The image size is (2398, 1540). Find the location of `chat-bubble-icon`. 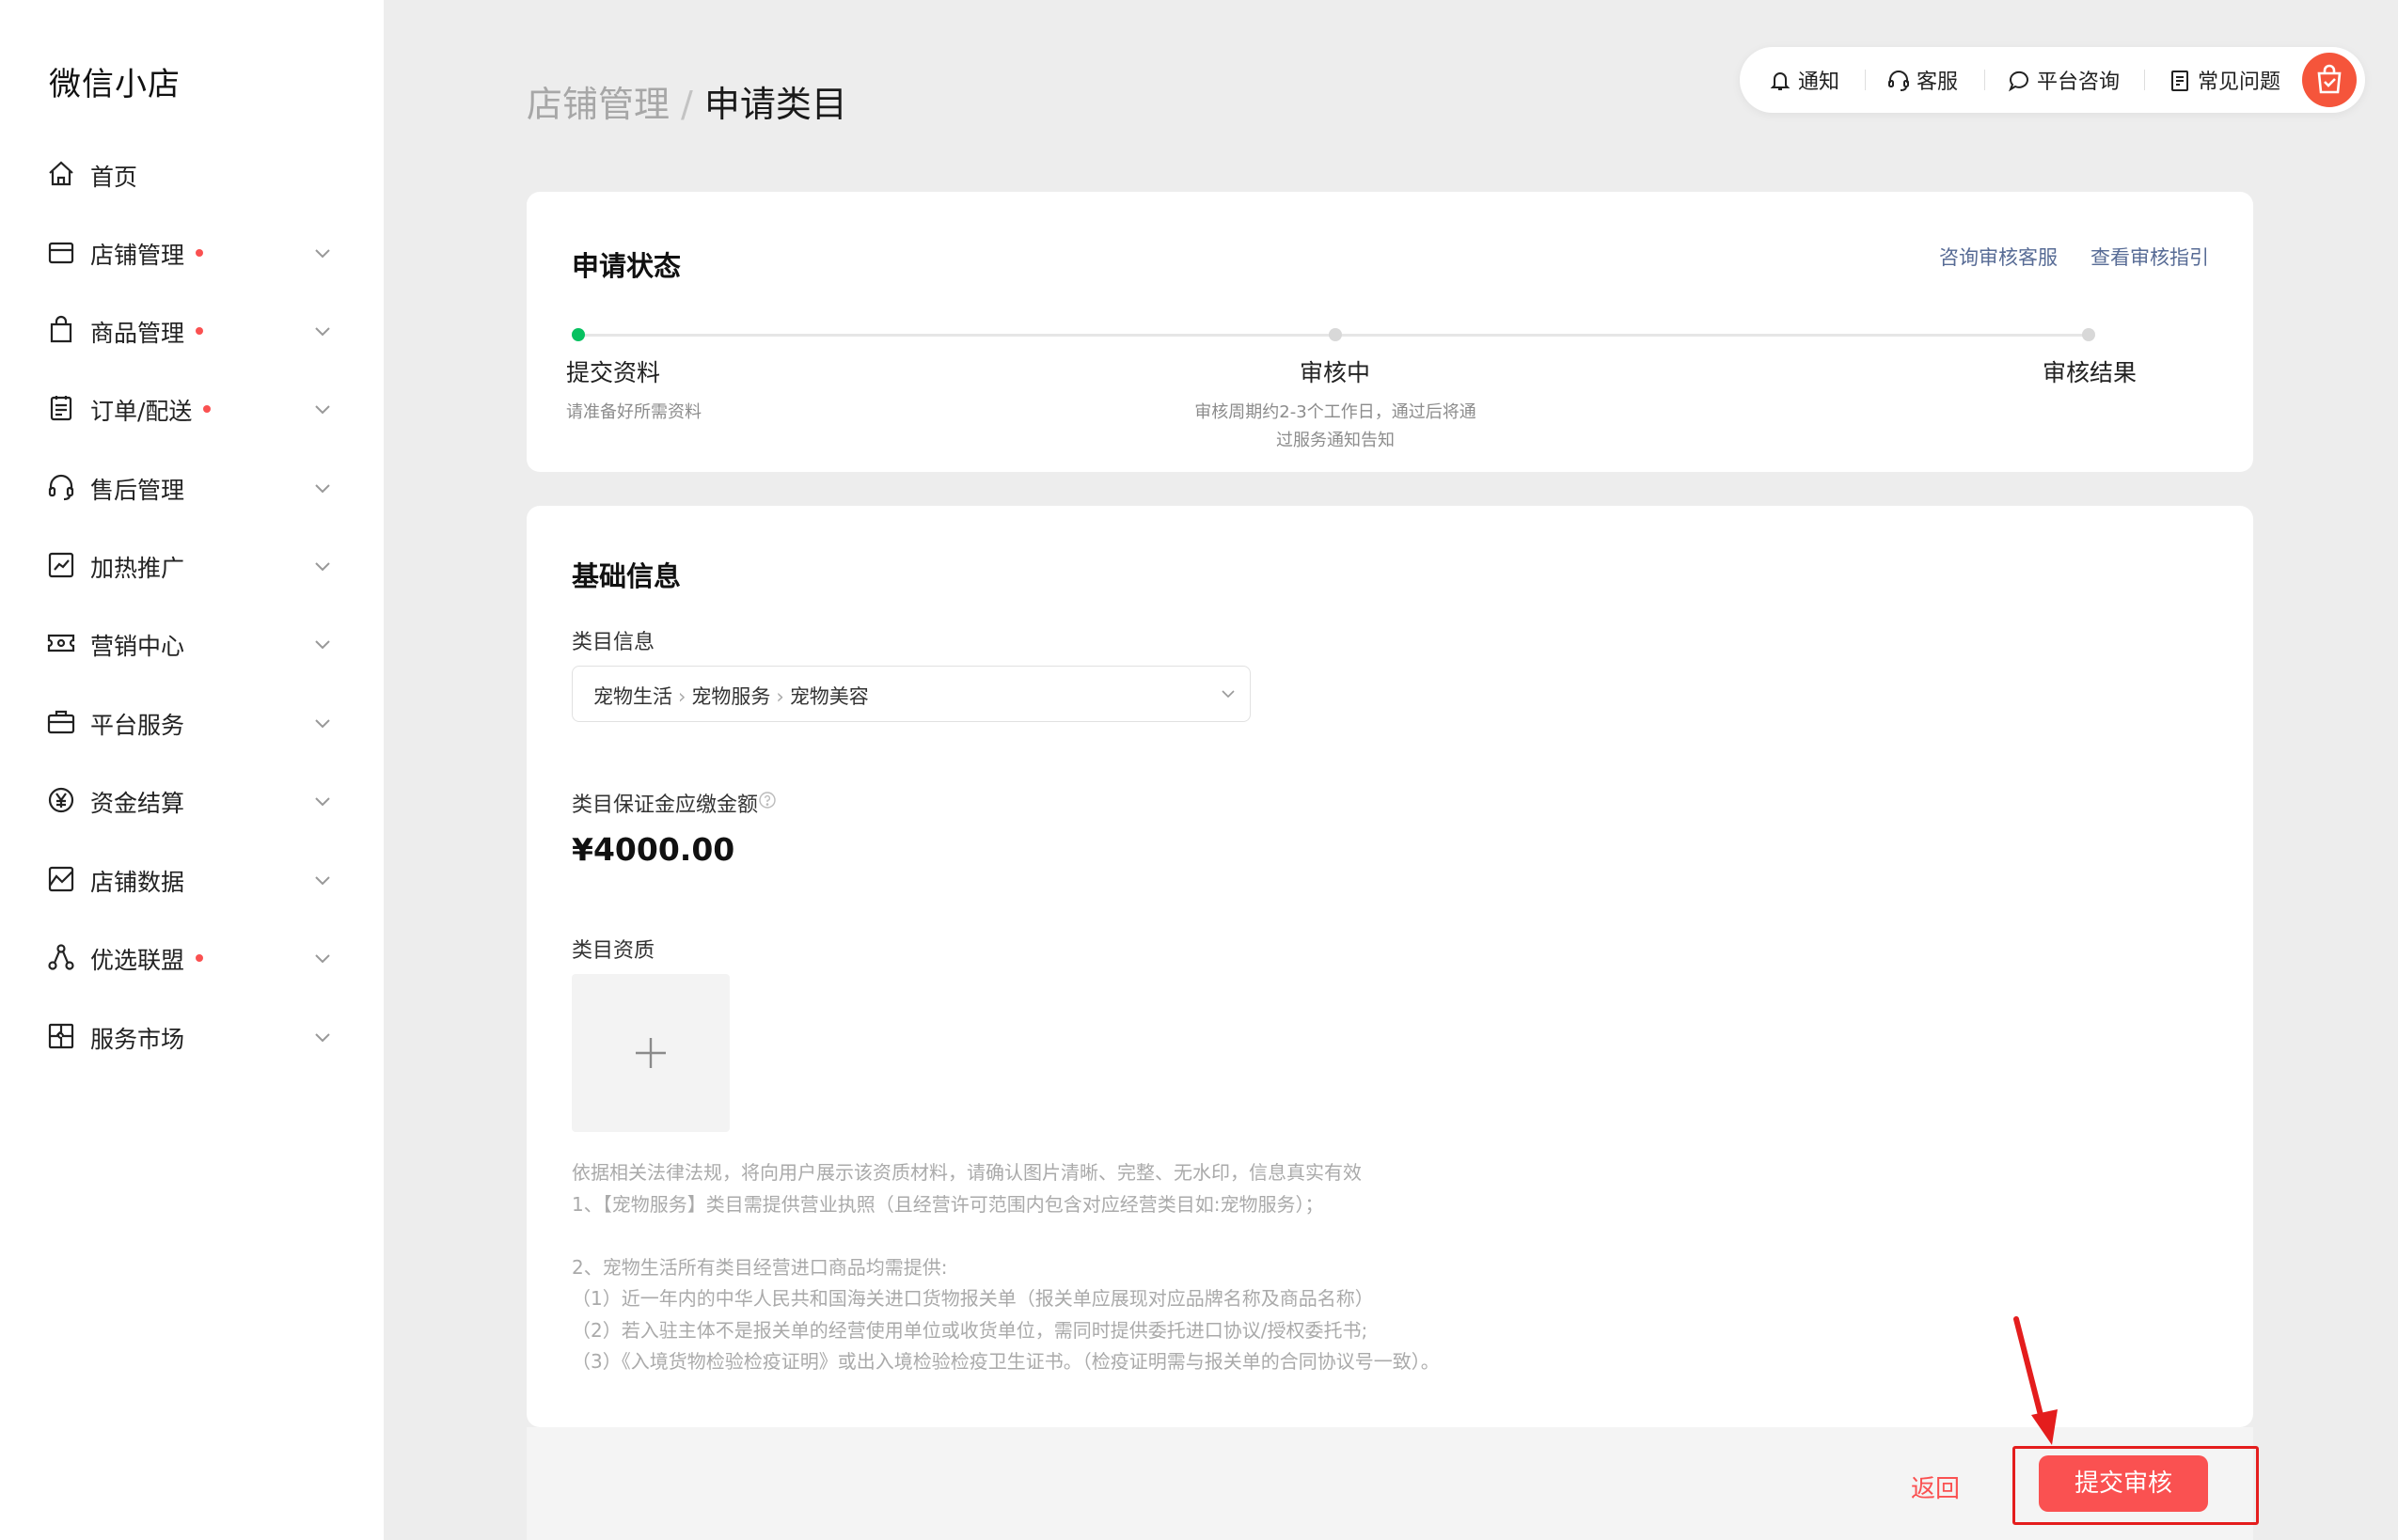

chat-bubble-icon is located at coordinates (2018, 81).